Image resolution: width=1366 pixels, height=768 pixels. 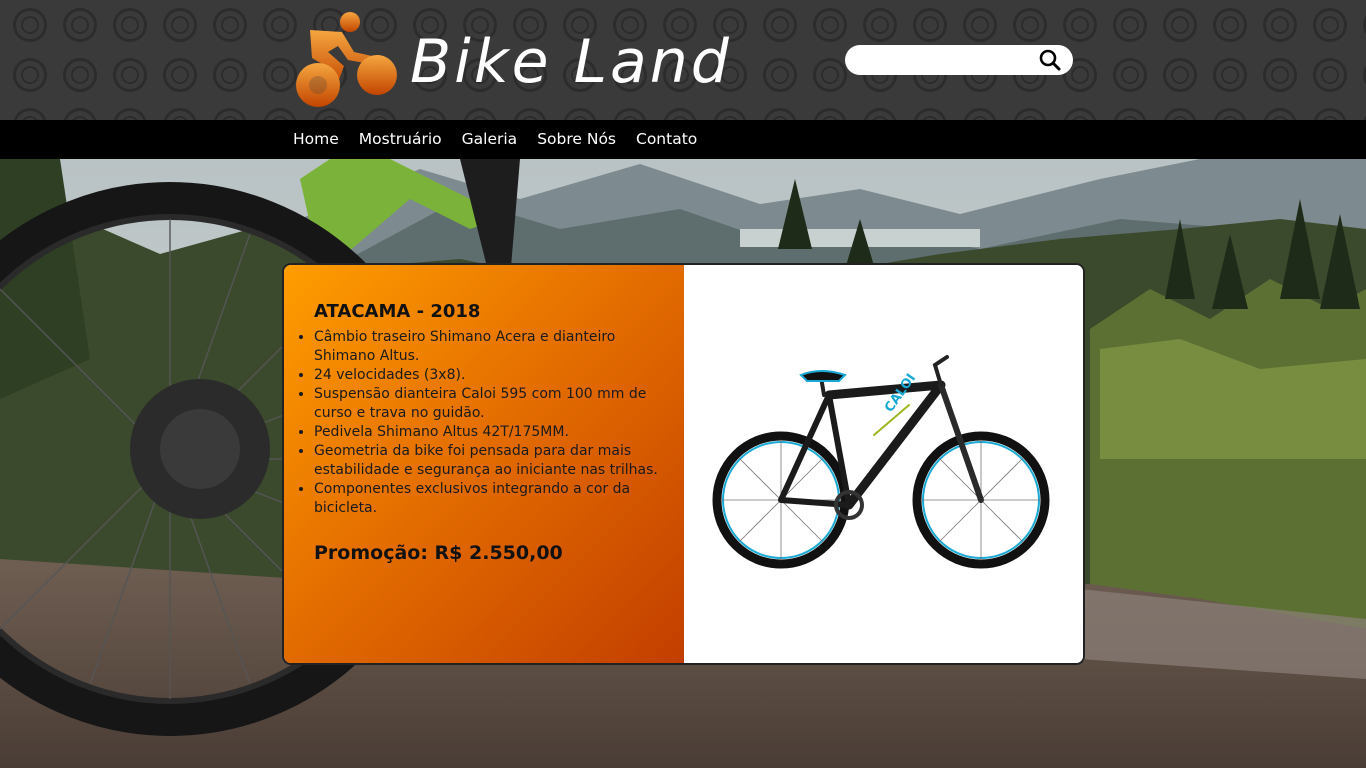 I want to click on list-item: Pedivela Shimano Altus 42T/175MM., so click(x=494, y=432).